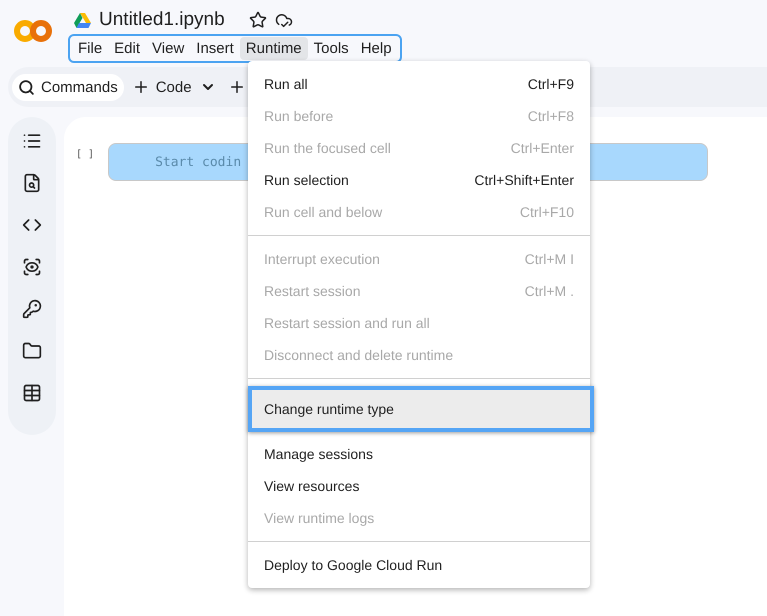 This screenshot has width=767, height=616. I want to click on menu-item: File, so click(90, 48).